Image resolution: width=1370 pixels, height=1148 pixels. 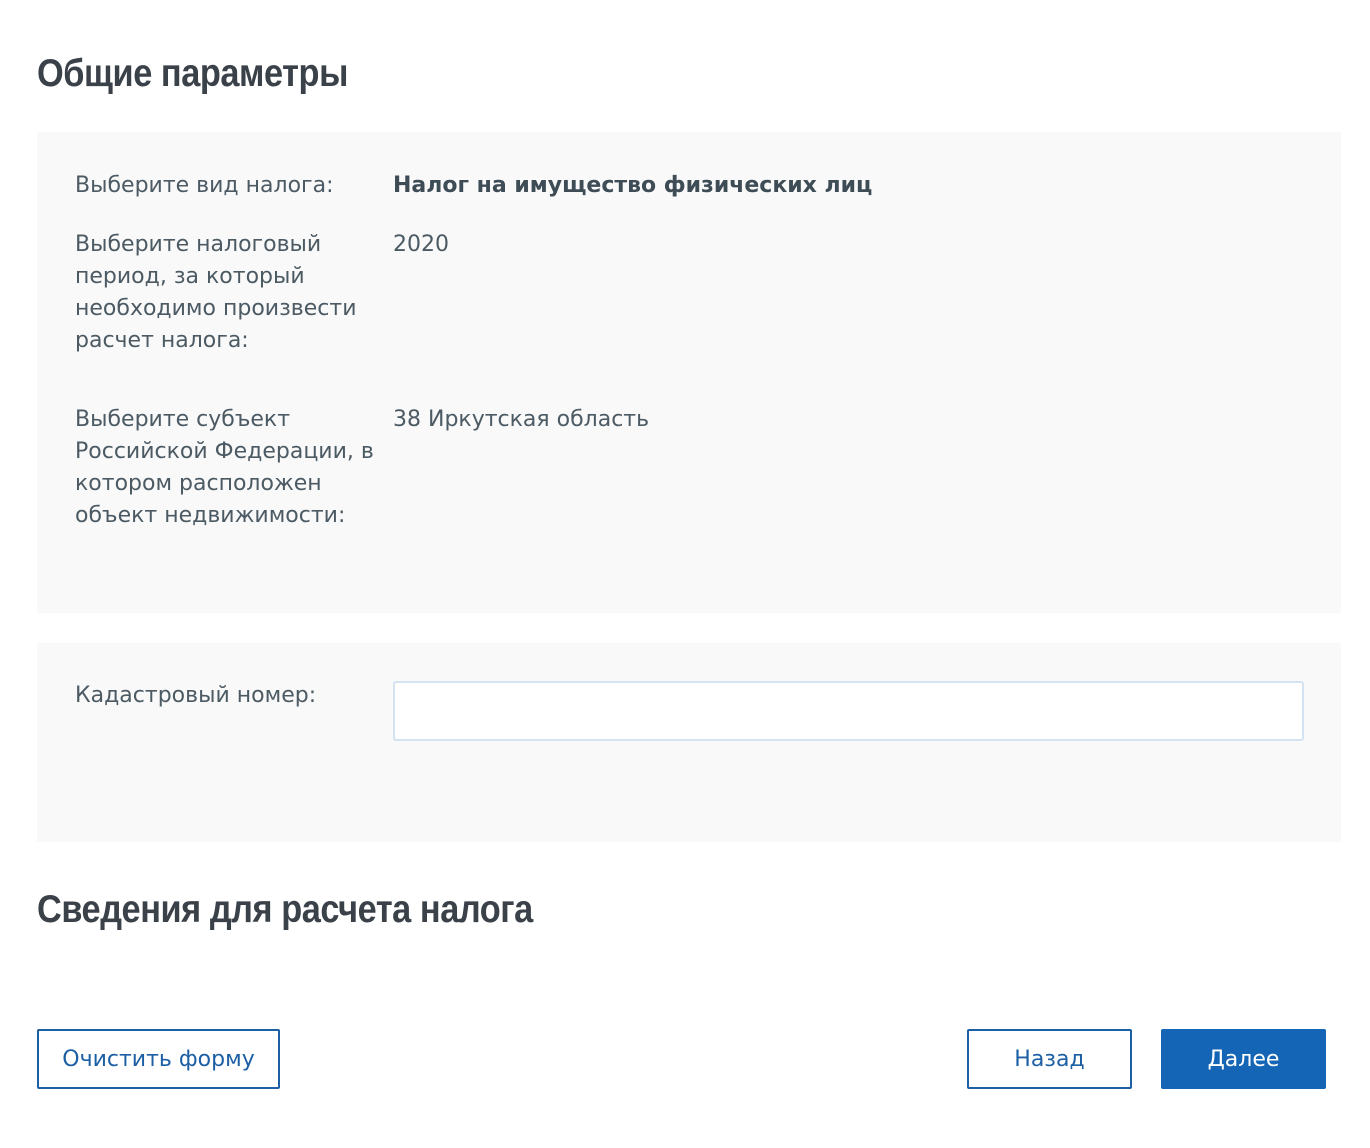 What do you see at coordinates (1049, 1059) in the screenshot?
I see `back-button: Назад` at bounding box center [1049, 1059].